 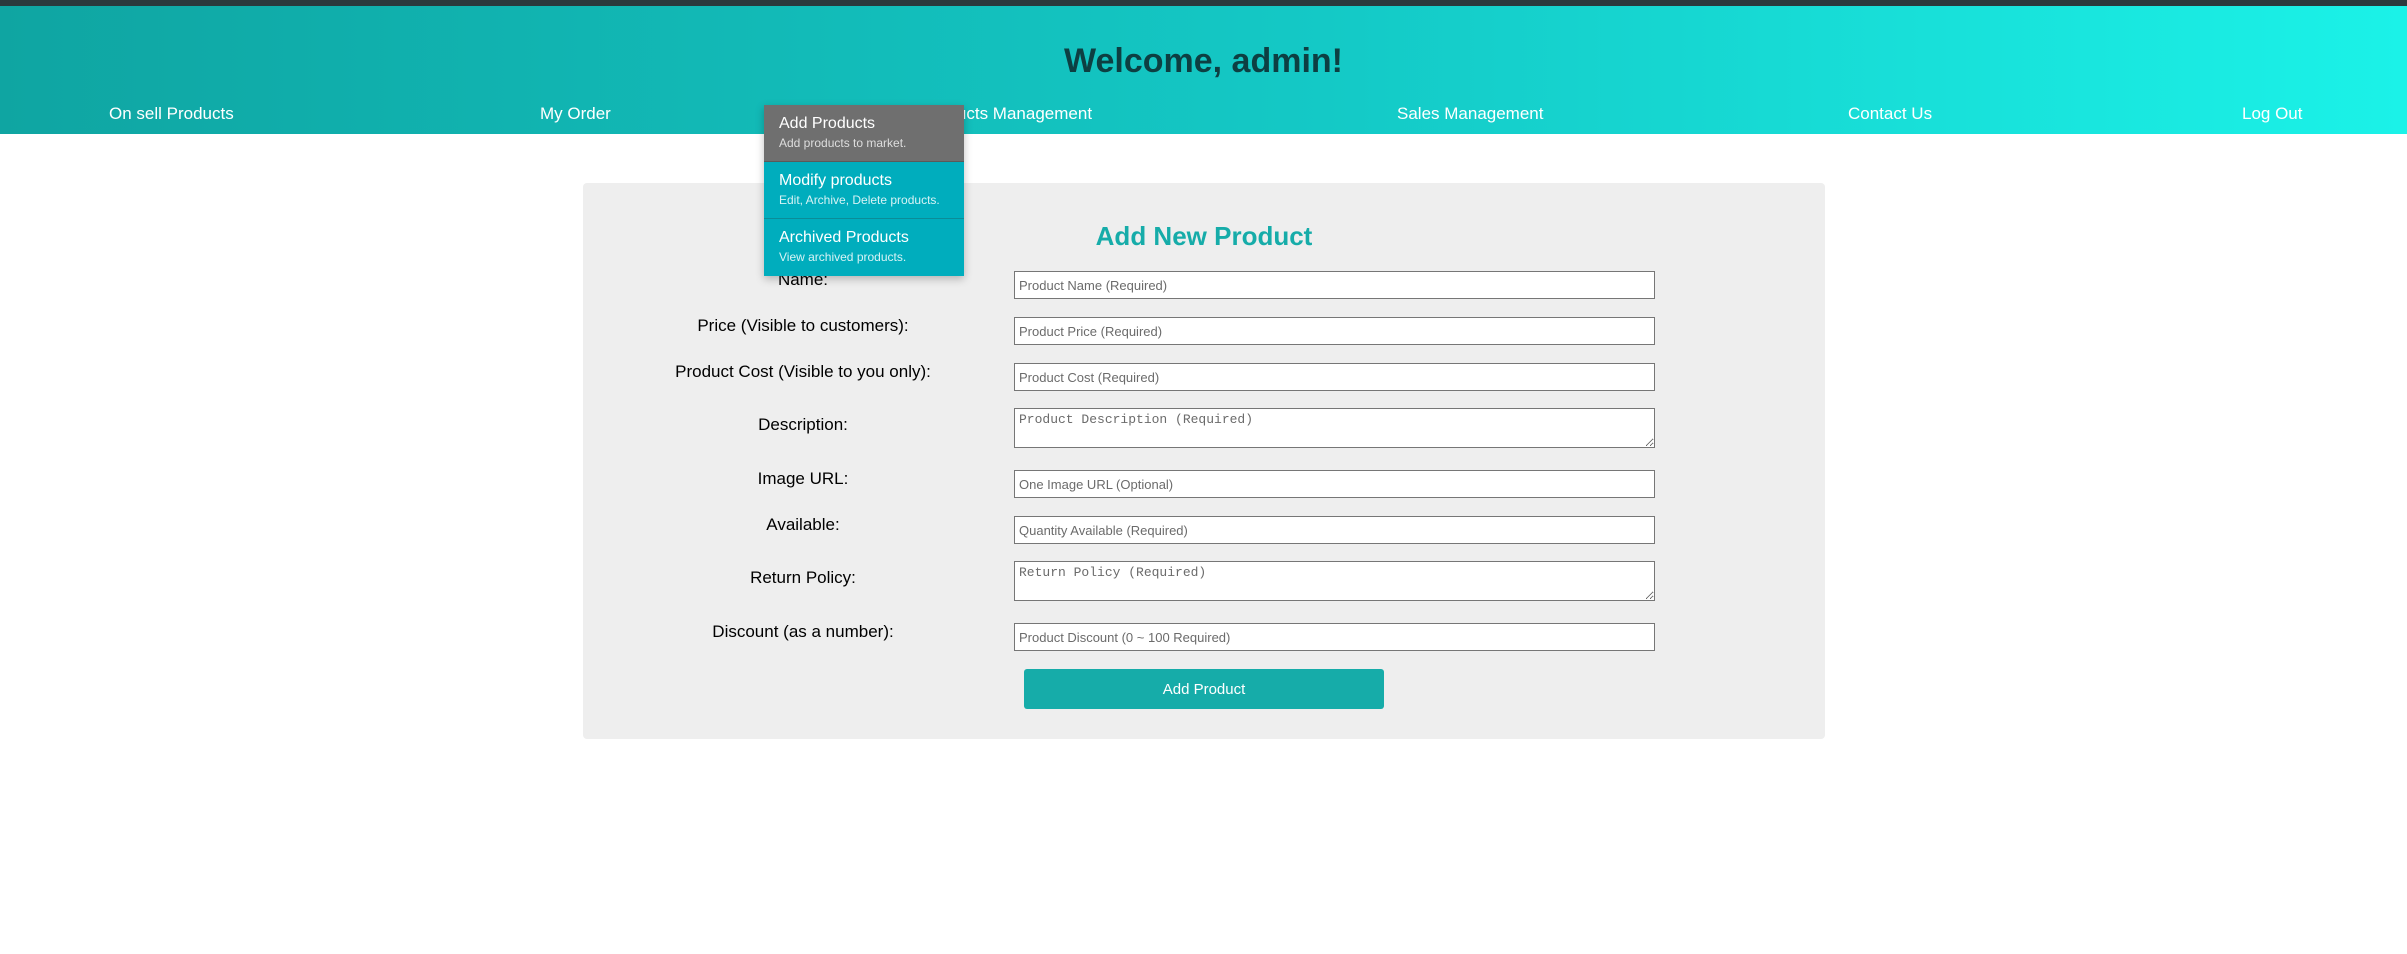 What do you see at coordinates (843, 257) in the screenshot?
I see `dropdown-item-subtitle: View archived products.` at bounding box center [843, 257].